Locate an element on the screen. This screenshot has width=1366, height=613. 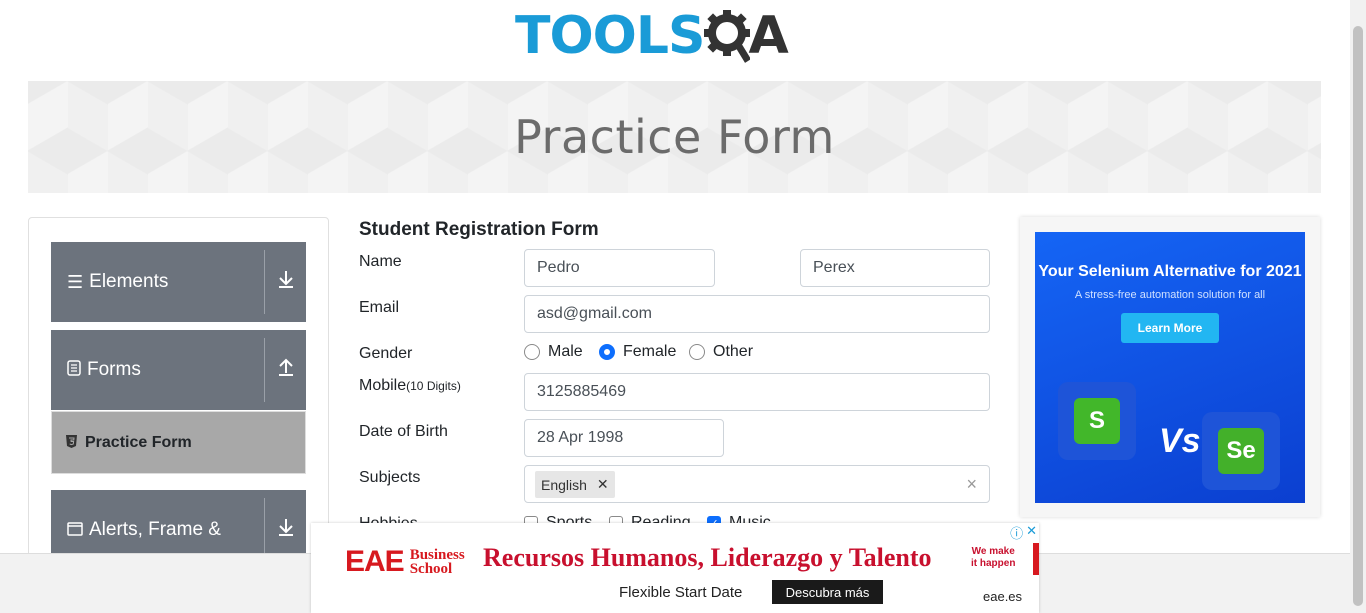
selenium-logo-tile: Se is located at coordinates (1241, 451).